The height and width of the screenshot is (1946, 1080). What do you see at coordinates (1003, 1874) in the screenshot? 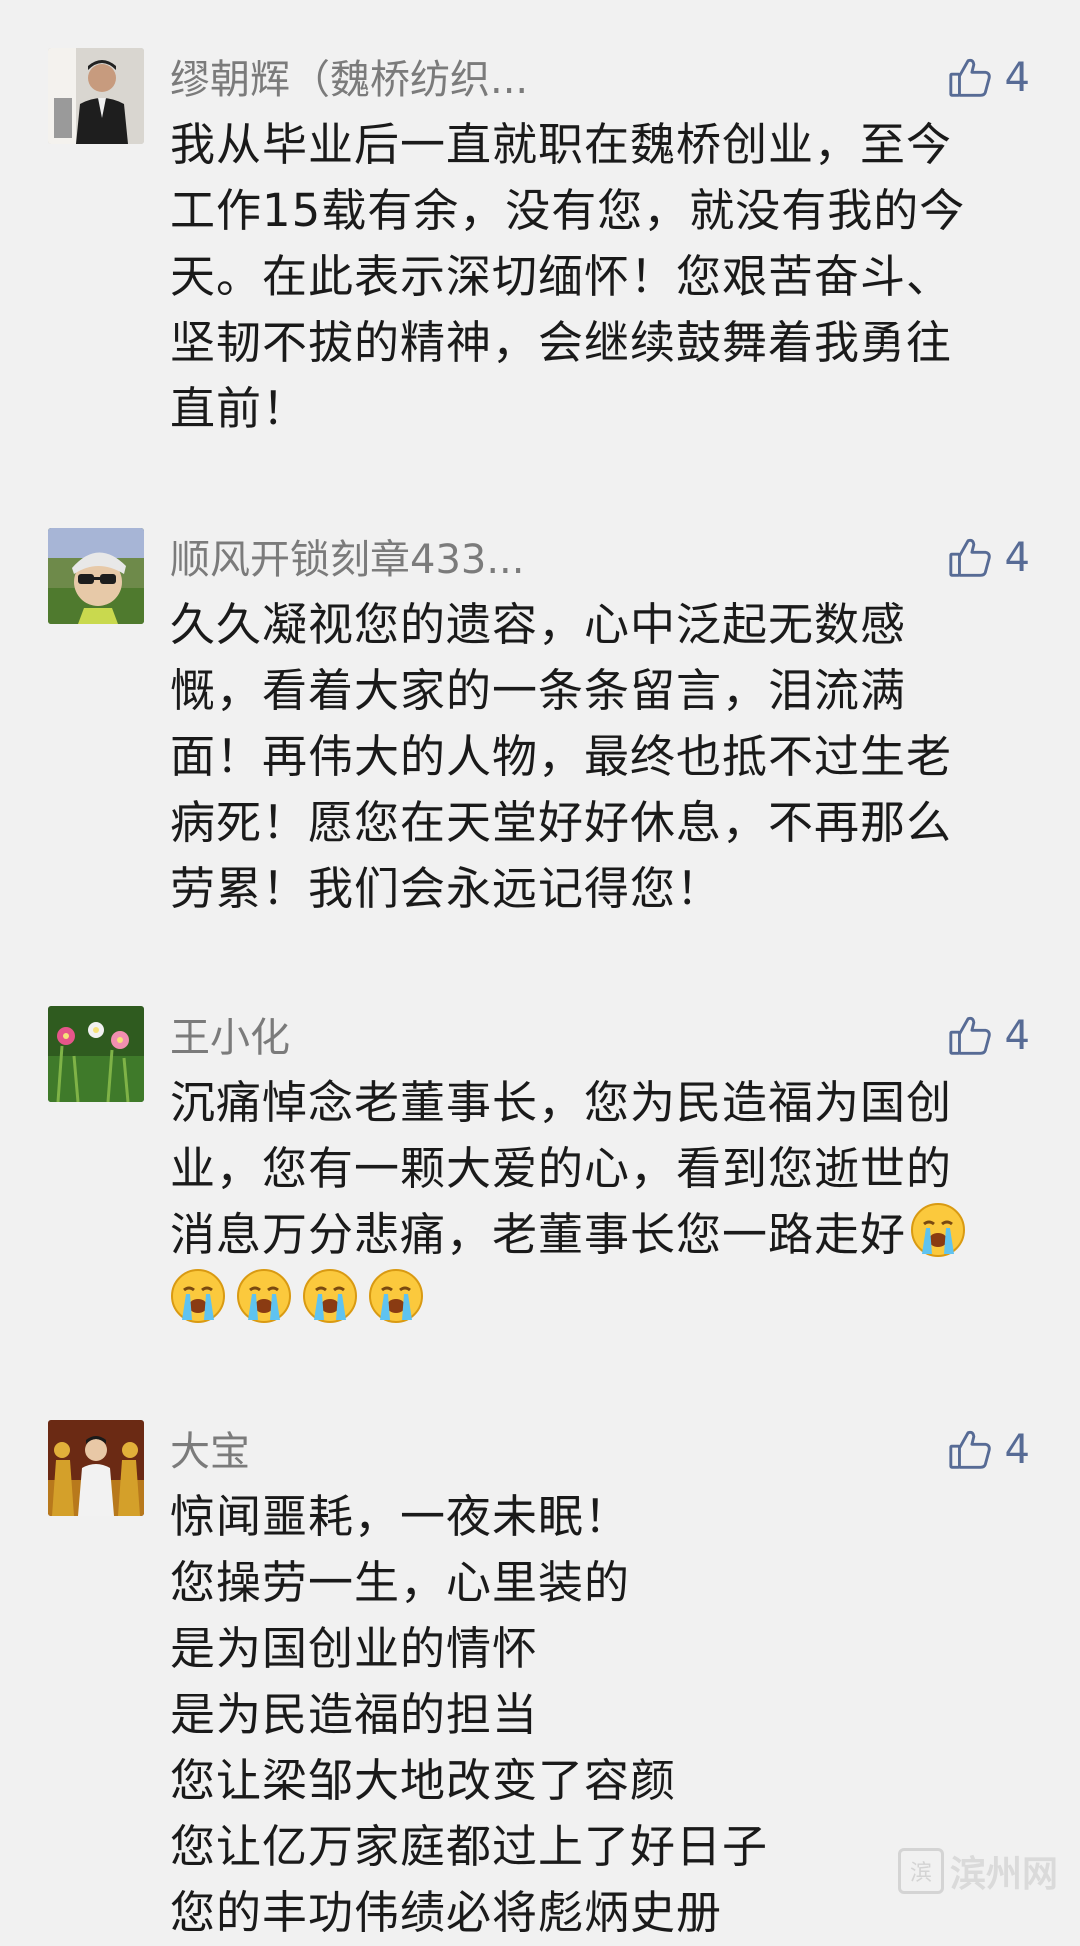
I see `watermark-text: 滨州网` at bounding box center [1003, 1874].